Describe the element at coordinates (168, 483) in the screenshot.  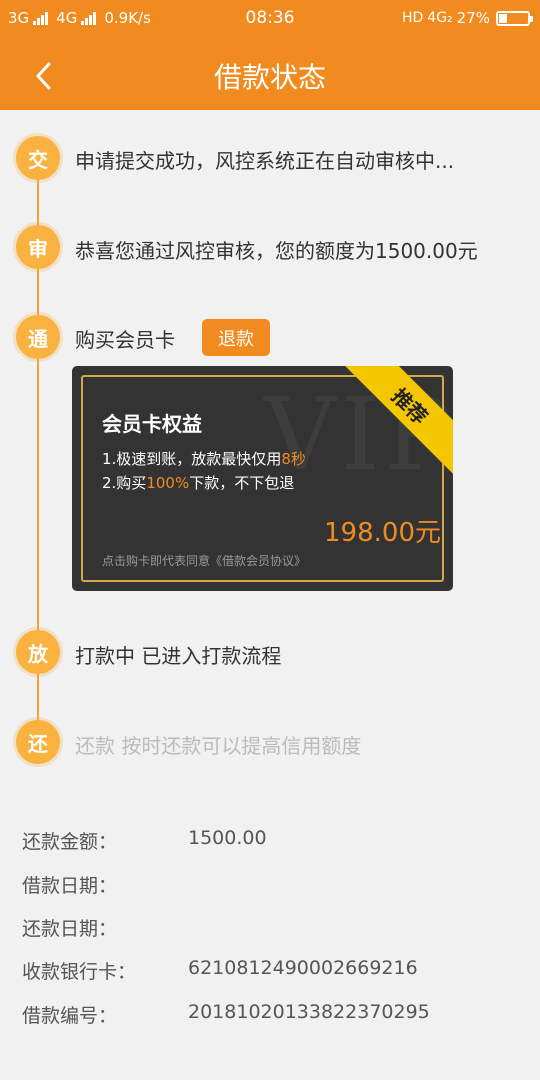
I see `benefit-2-highlight: 100%` at that location.